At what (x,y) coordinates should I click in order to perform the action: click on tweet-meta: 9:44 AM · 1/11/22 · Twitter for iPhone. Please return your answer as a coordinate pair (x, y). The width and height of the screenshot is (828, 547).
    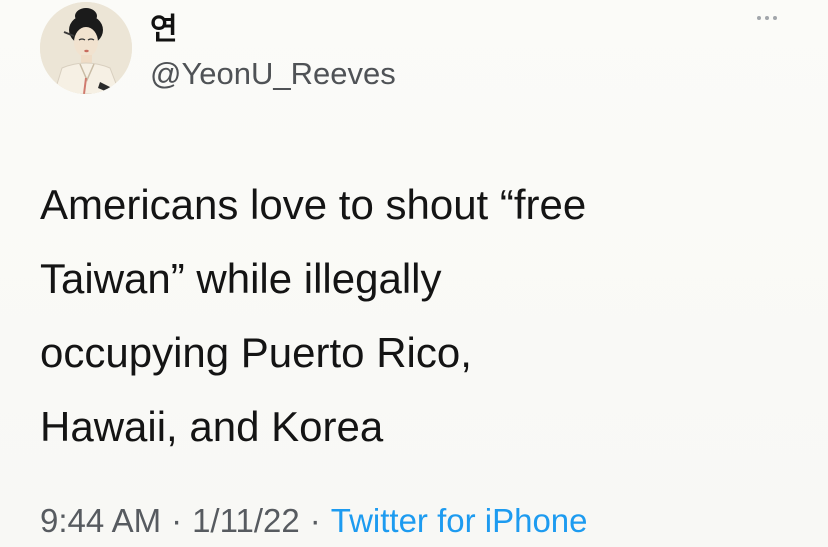
    Looking at the image, I should click on (314, 521).